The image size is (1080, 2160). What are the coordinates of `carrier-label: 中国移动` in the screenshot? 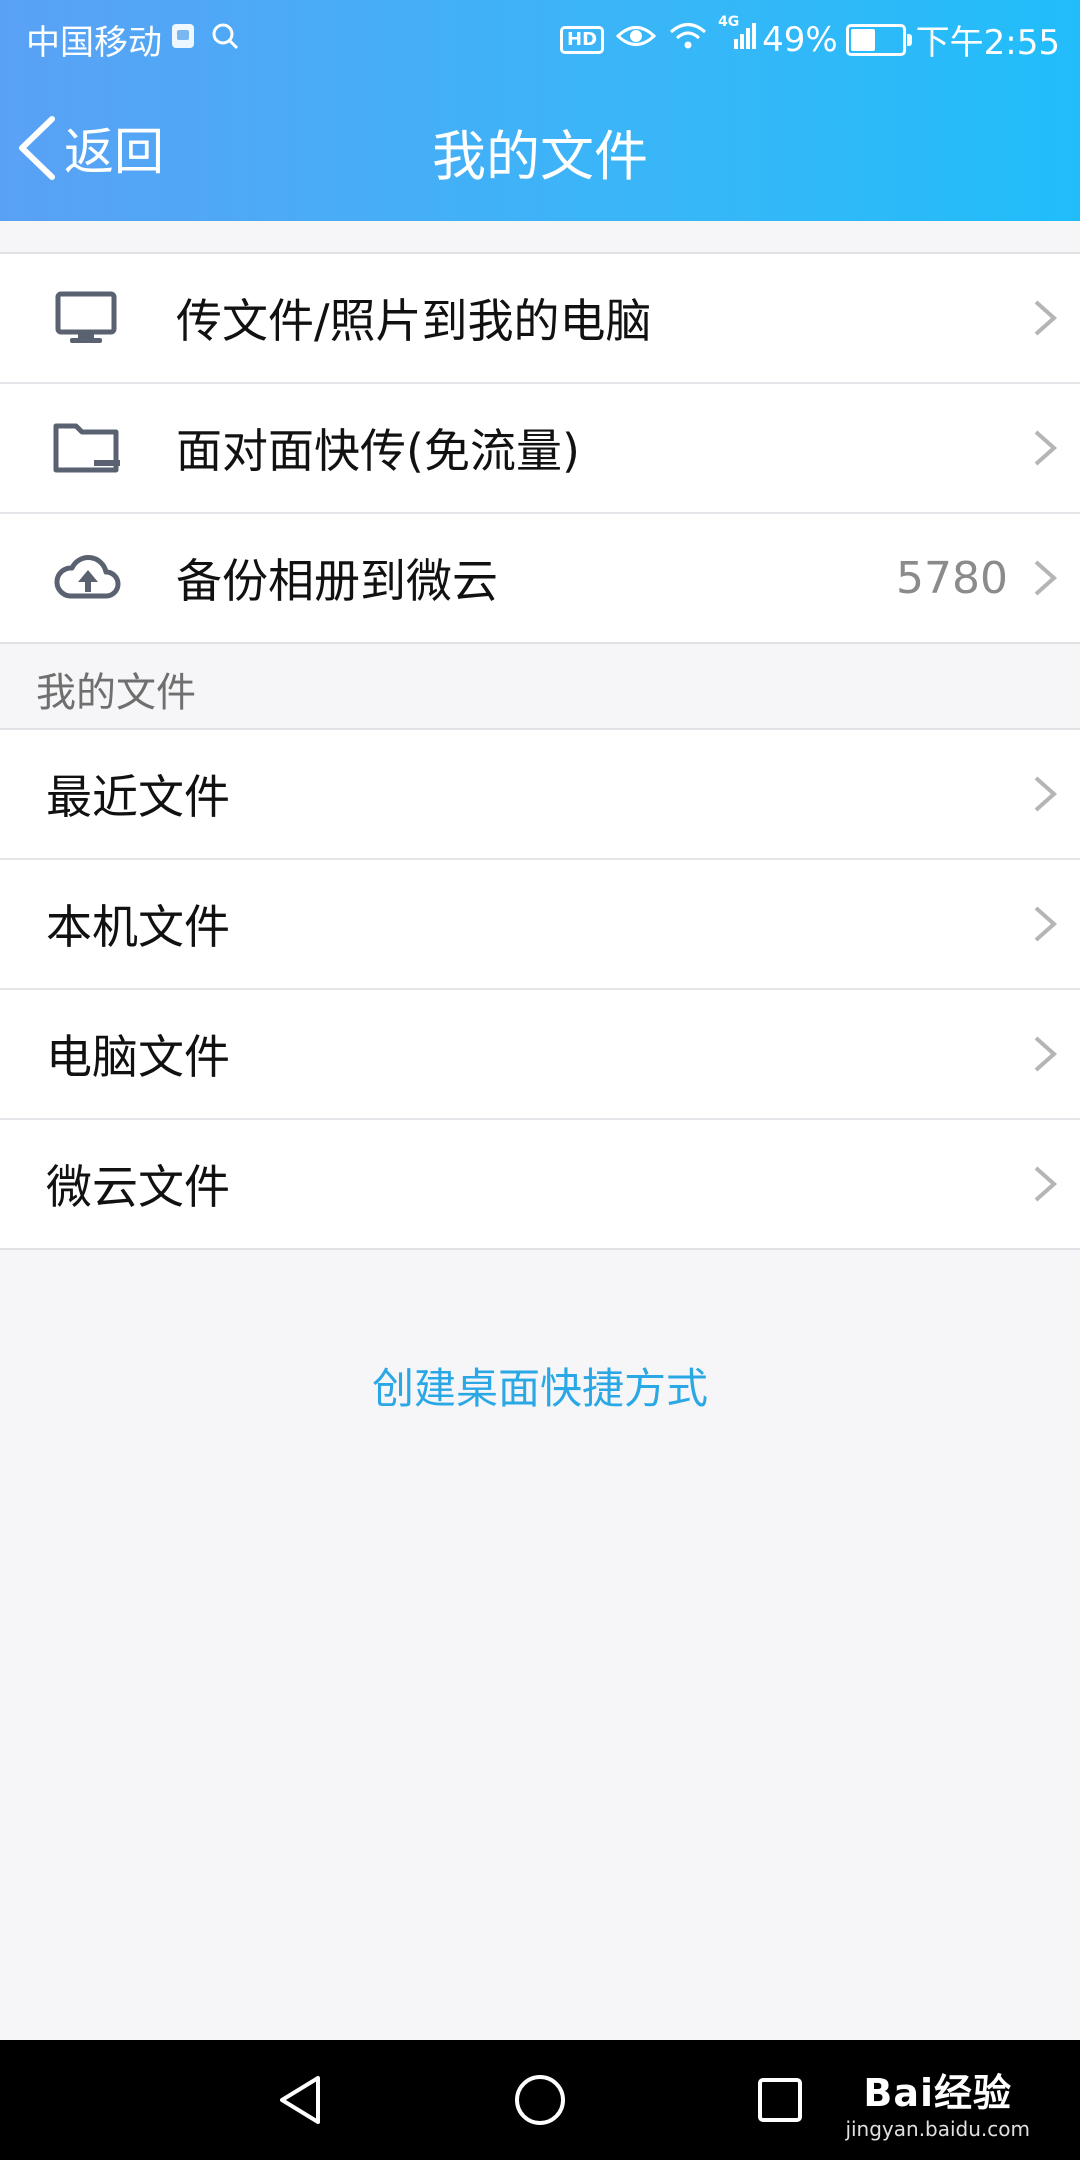 It's located at (94, 43).